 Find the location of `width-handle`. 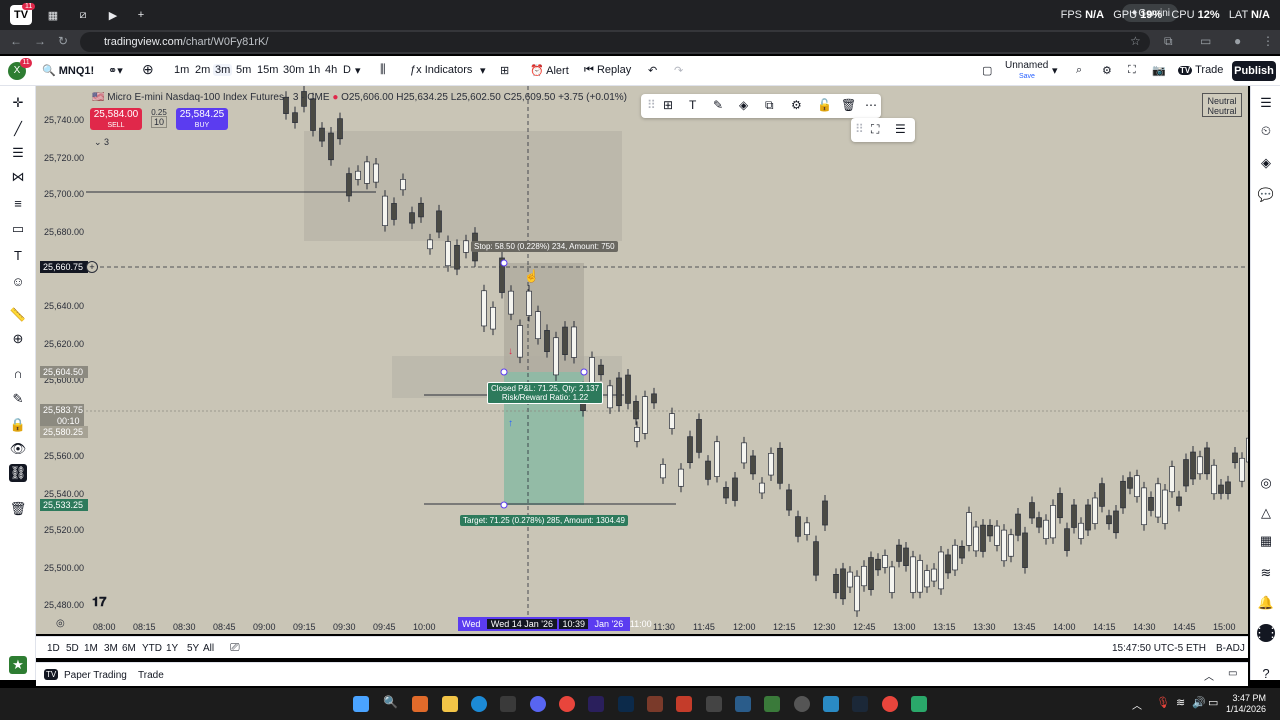

width-handle is located at coordinates (584, 372).